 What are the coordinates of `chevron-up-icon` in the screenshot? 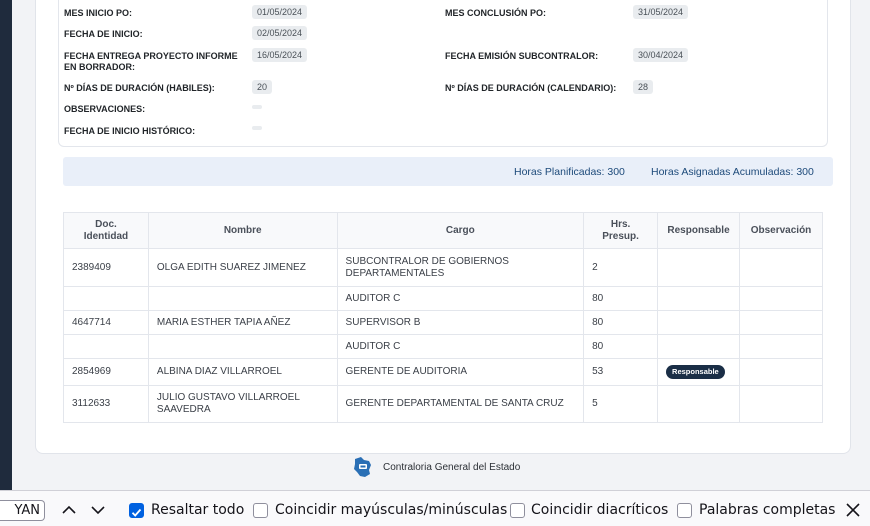 It's located at (69, 509).